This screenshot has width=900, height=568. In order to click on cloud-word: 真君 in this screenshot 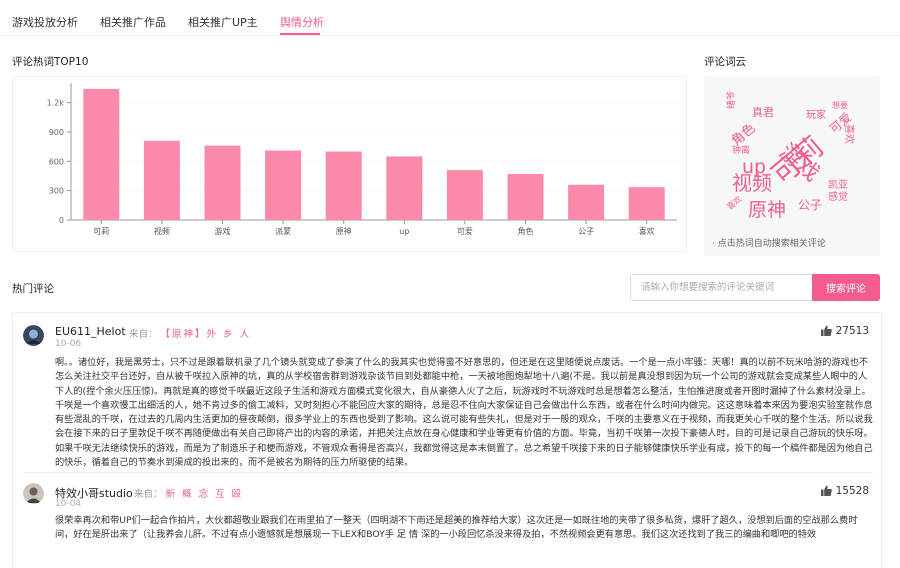, I will do `click(763, 112)`.